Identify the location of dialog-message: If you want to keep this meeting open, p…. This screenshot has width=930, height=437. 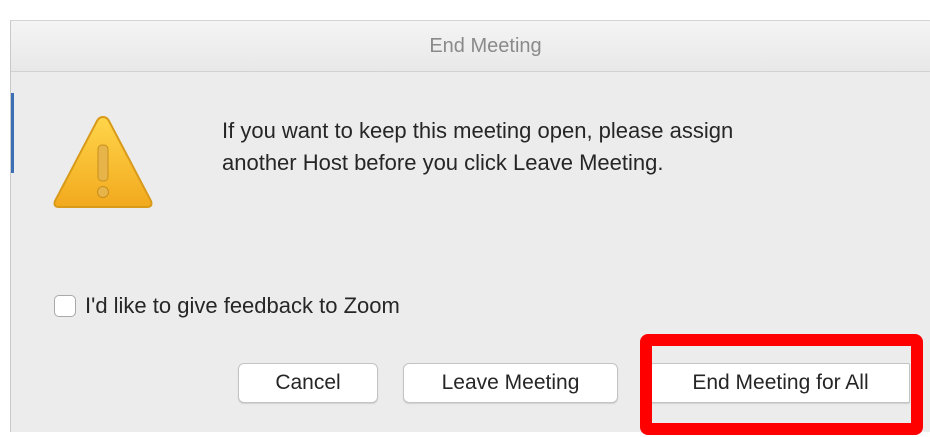
(562, 147).